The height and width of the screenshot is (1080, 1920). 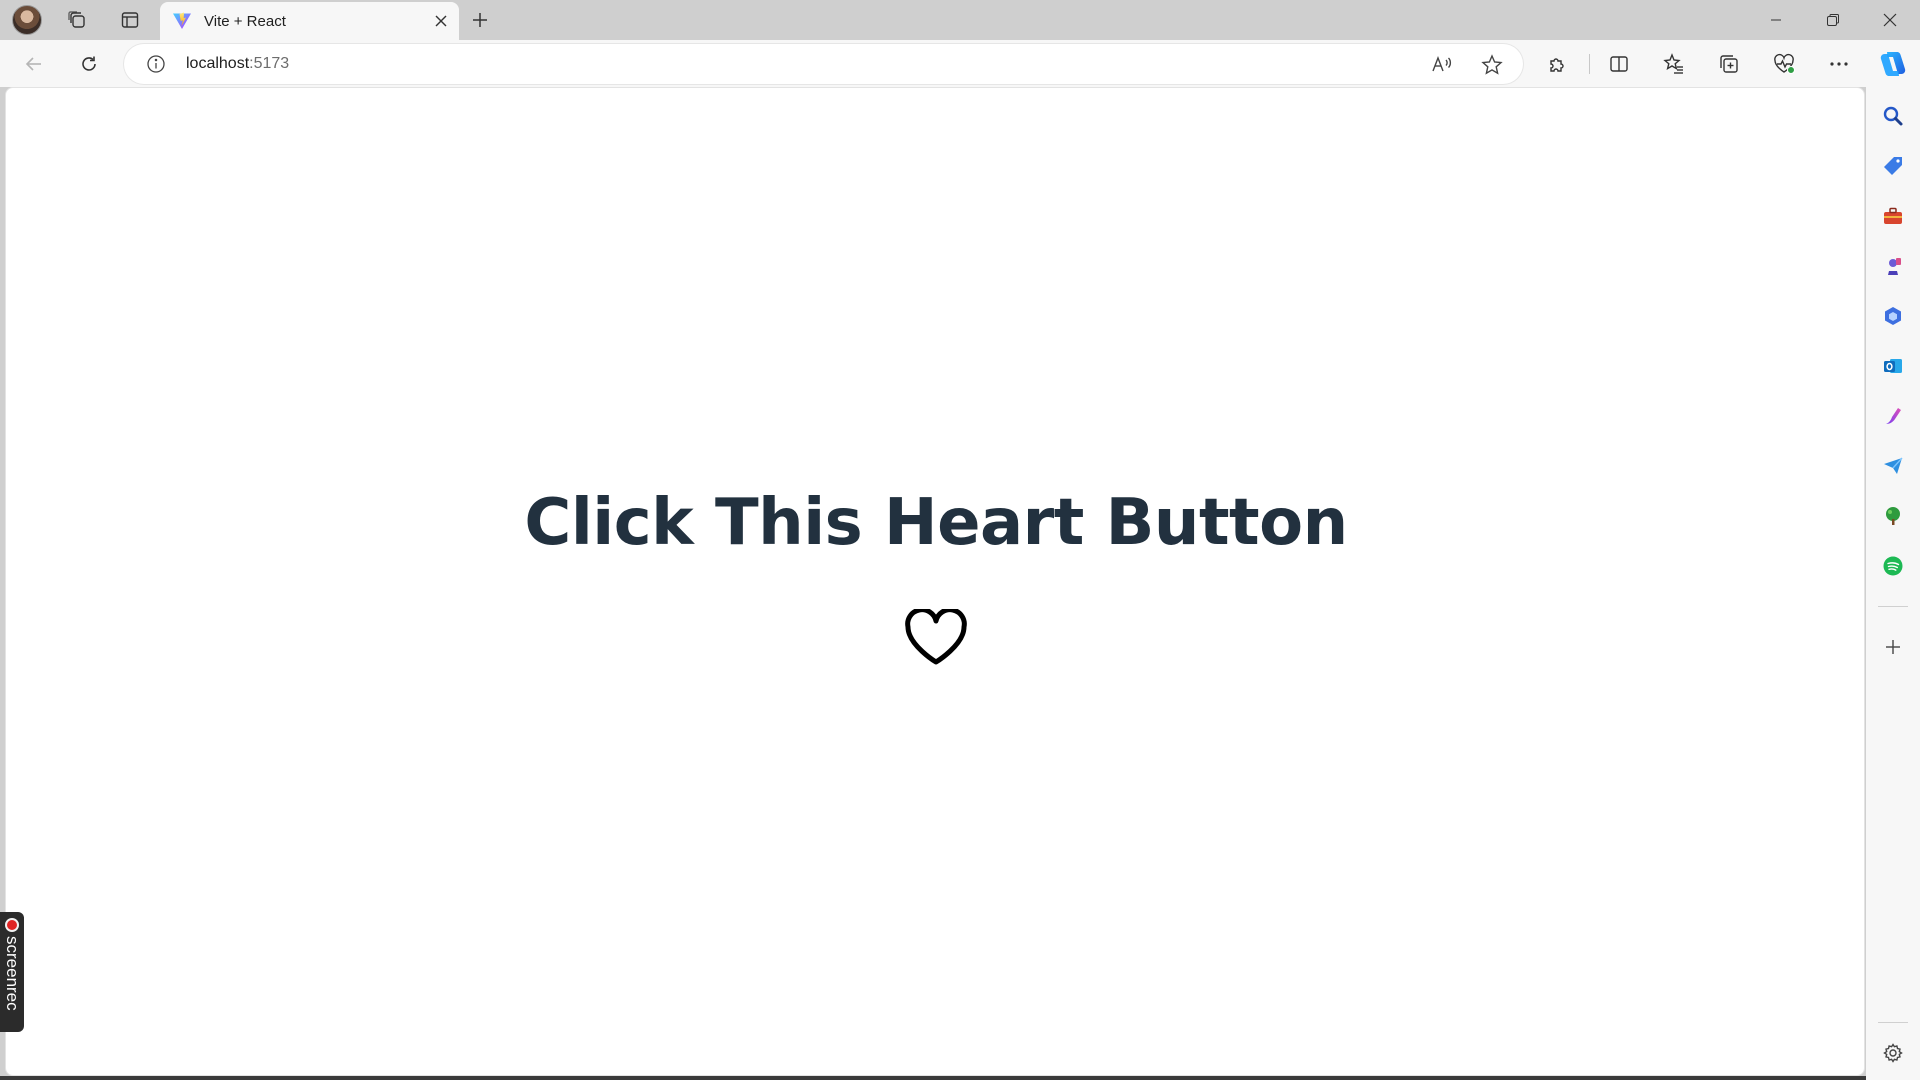 What do you see at coordinates (1833, 20) in the screenshot?
I see `restore-button` at bounding box center [1833, 20].